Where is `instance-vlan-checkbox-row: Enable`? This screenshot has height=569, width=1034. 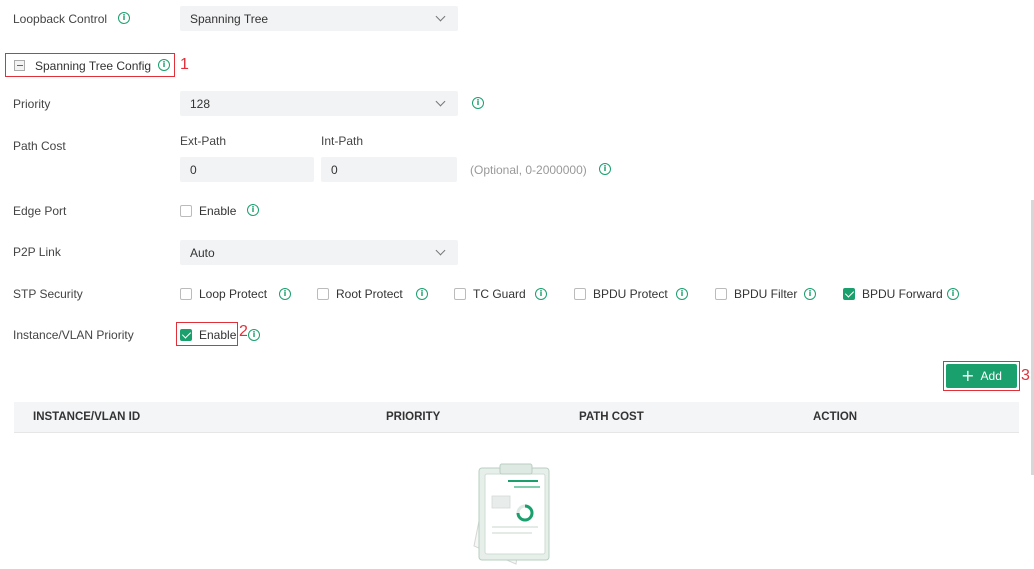 instance-vlan-checkbox-row: Enable is located at coordinates (208, 335).